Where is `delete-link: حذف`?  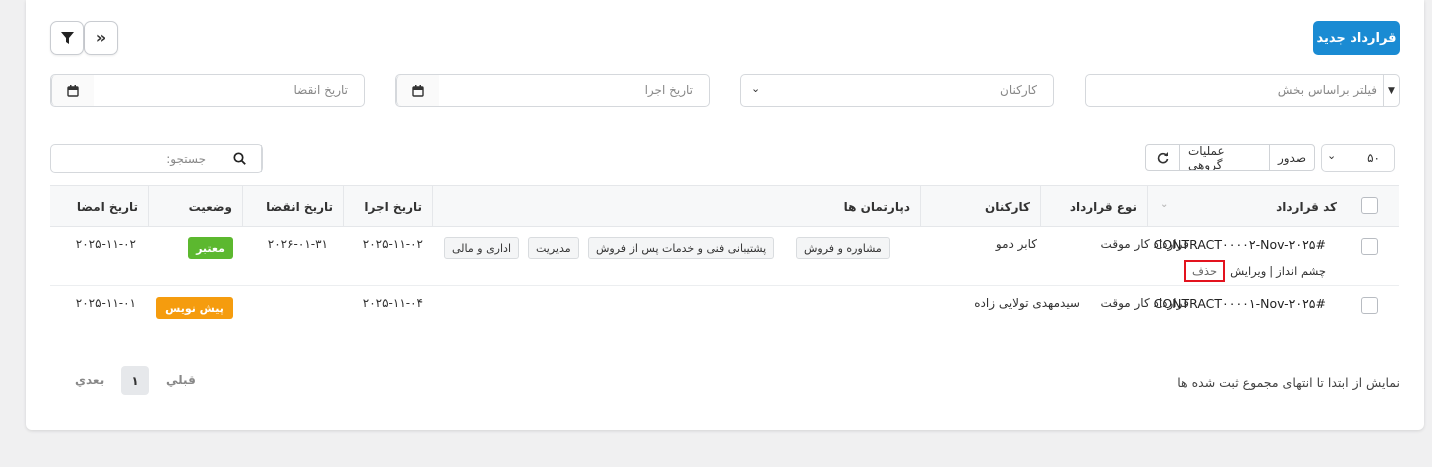
delete-link: حذف is located at coordinates (1205, 271).